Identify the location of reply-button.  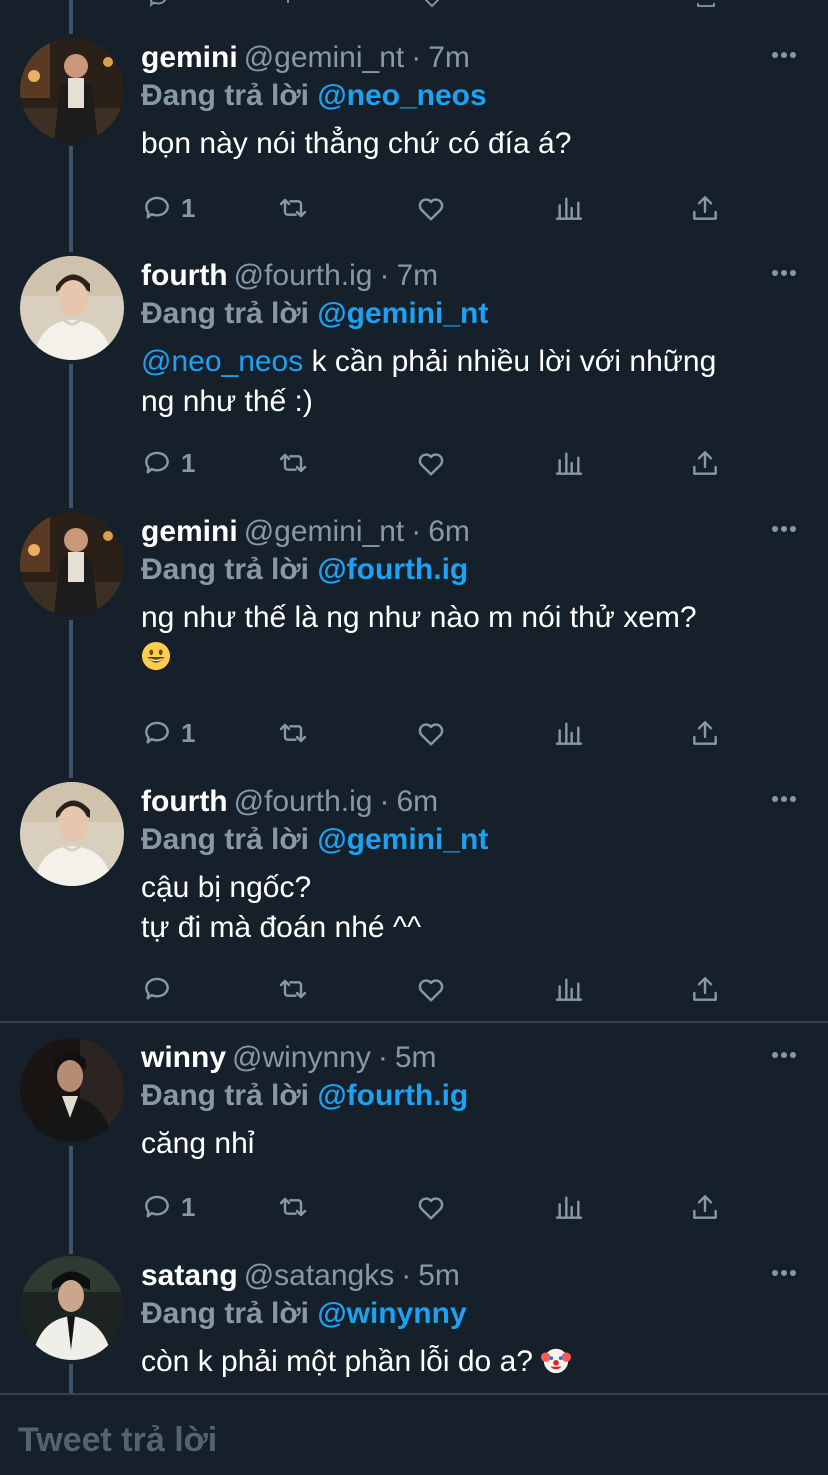
(161, 989).